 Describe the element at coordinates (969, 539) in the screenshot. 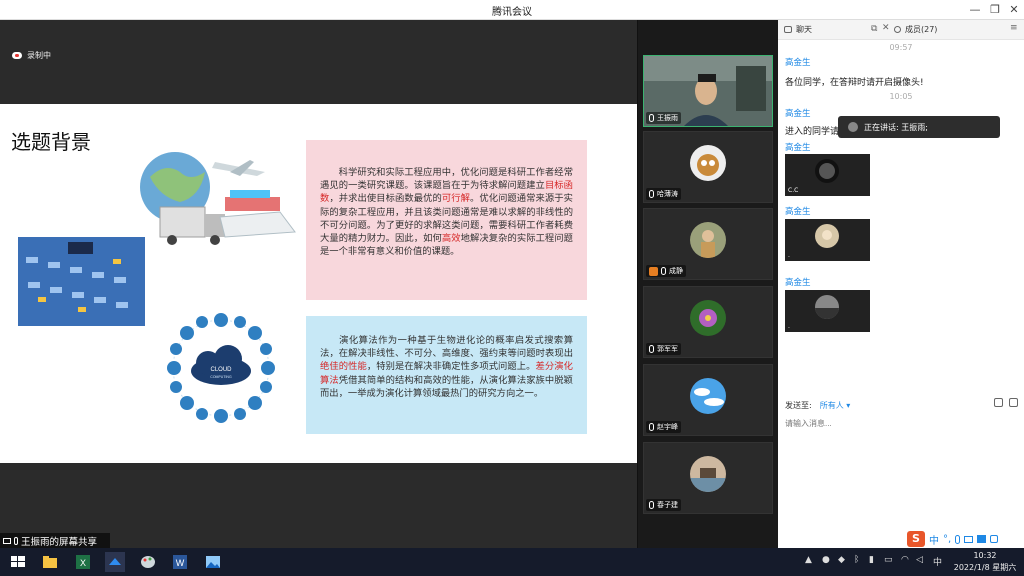

I see `ime-keyboard-icon` at that location.